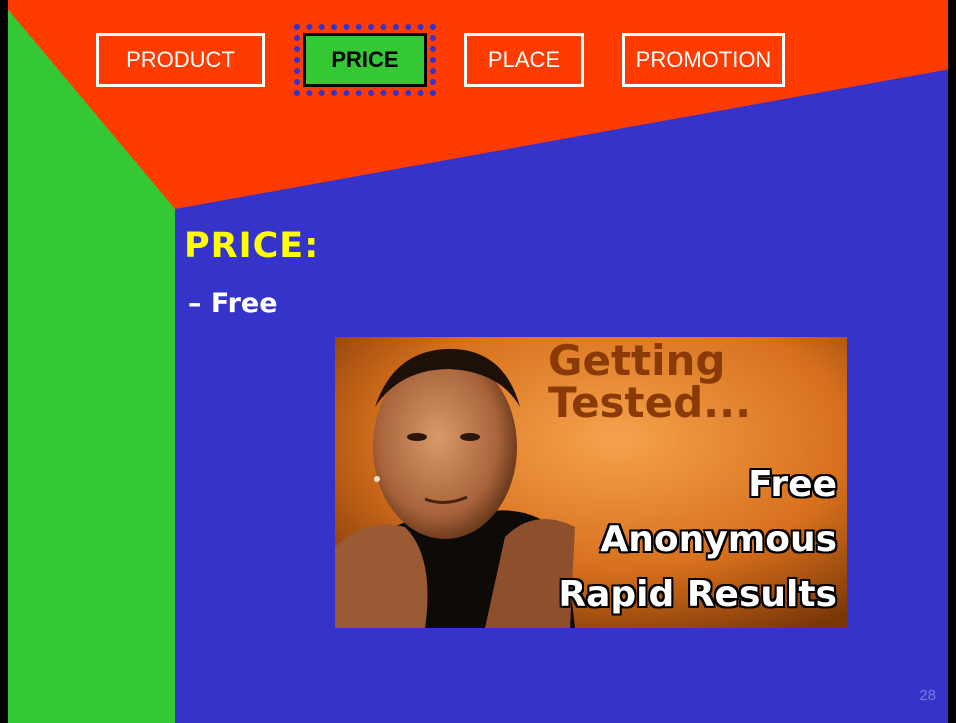  Describe the element at coordinates (4, 361) in the screenshot. I see `slide-border-left` at that location.